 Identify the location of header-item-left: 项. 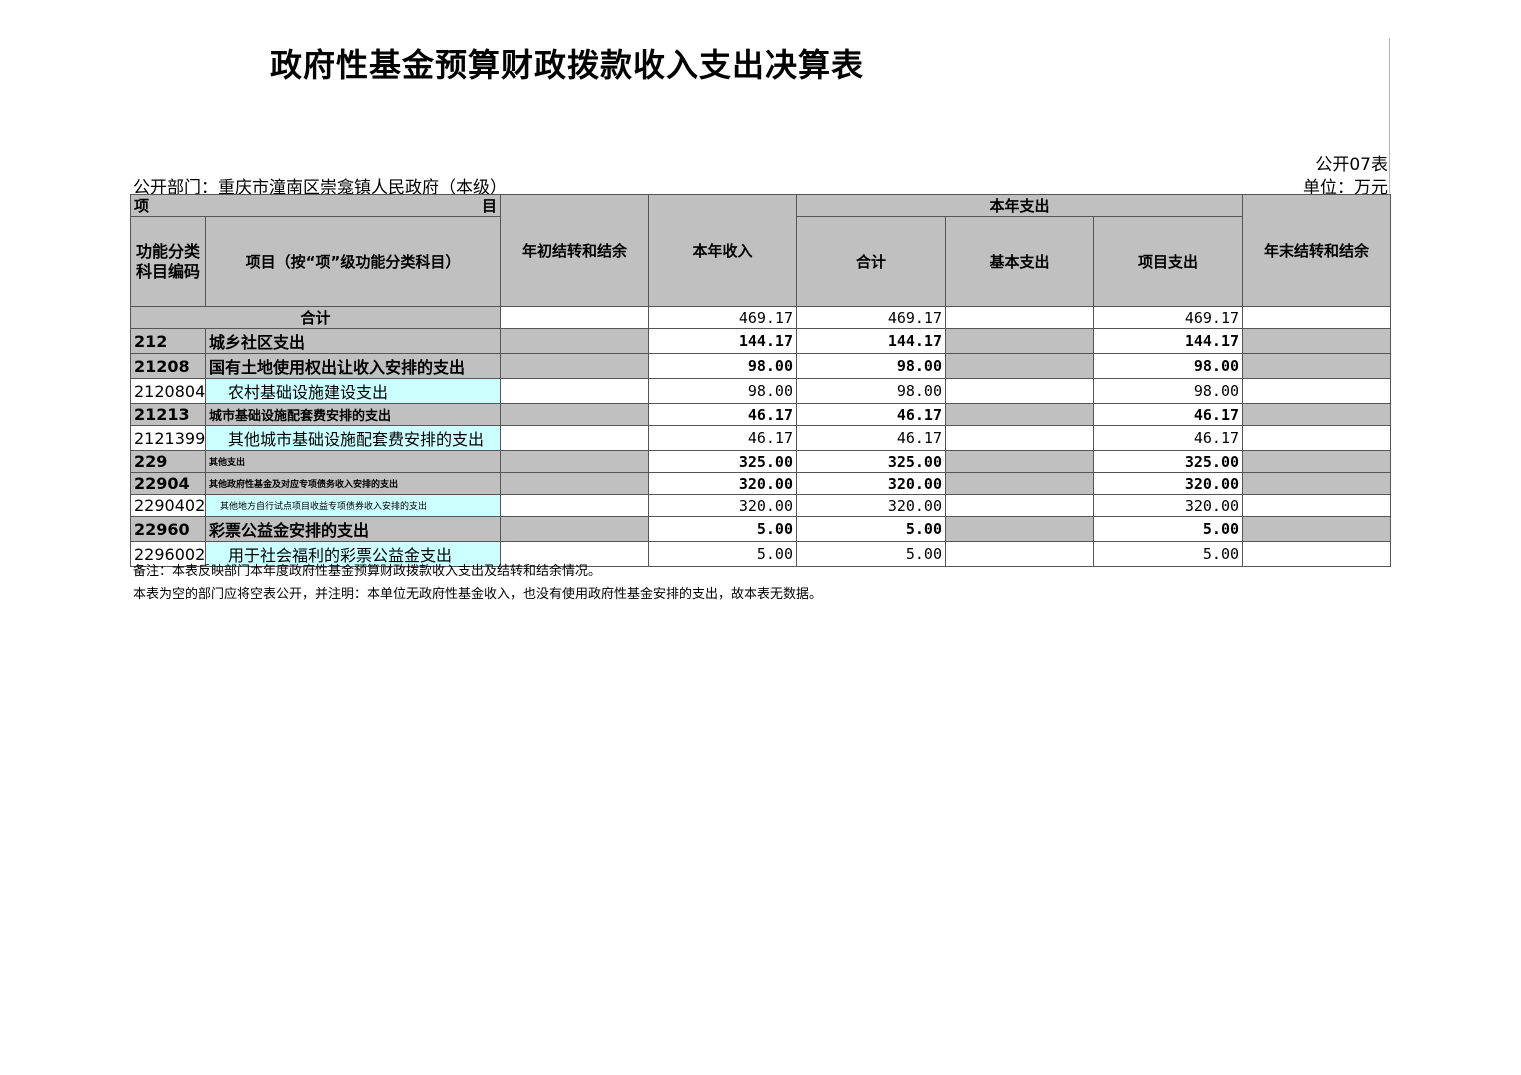
(142, 206).